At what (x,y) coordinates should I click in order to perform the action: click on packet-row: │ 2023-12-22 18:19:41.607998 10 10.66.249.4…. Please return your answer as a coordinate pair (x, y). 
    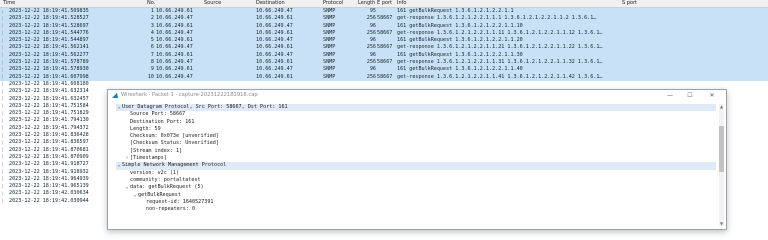
    Looking at the image, I should click on (384, 77).